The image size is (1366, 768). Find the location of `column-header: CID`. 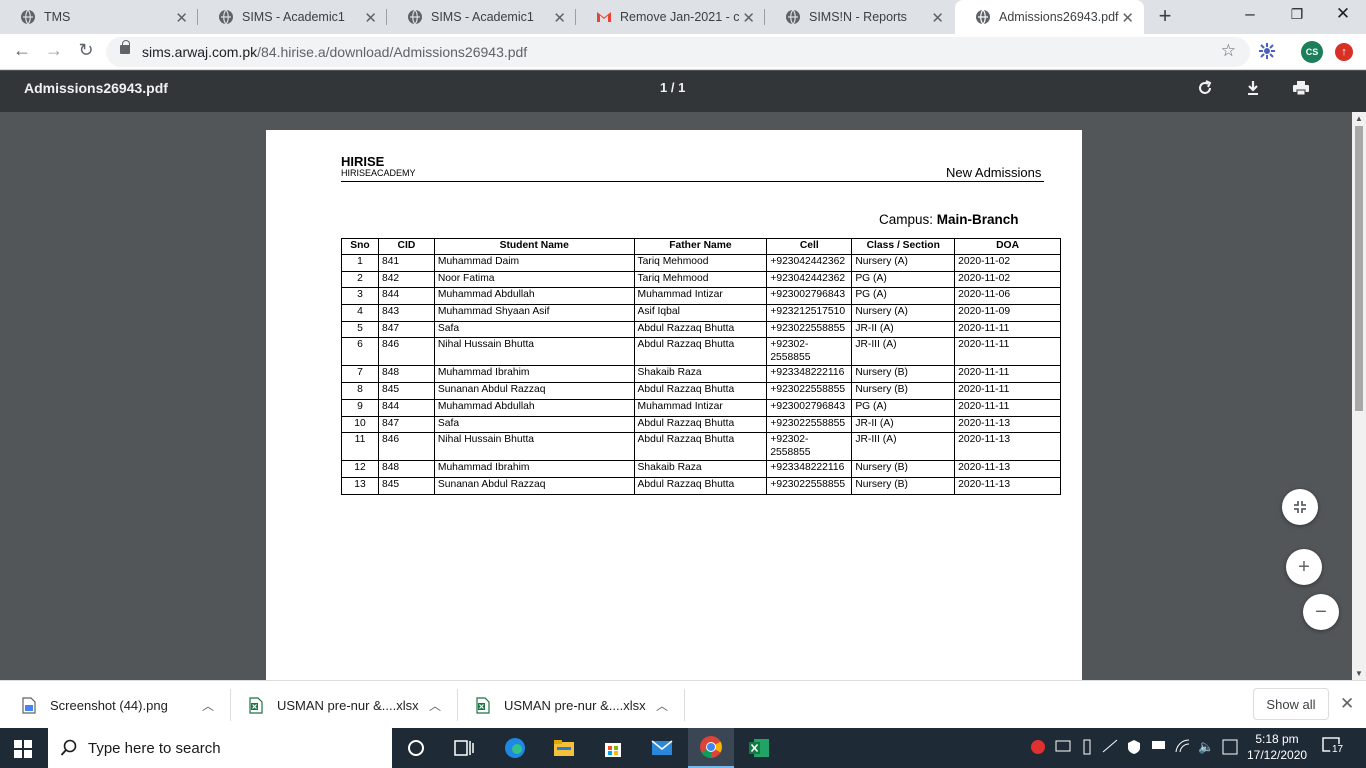

column-header: CID is located at coordinates (406, 246).